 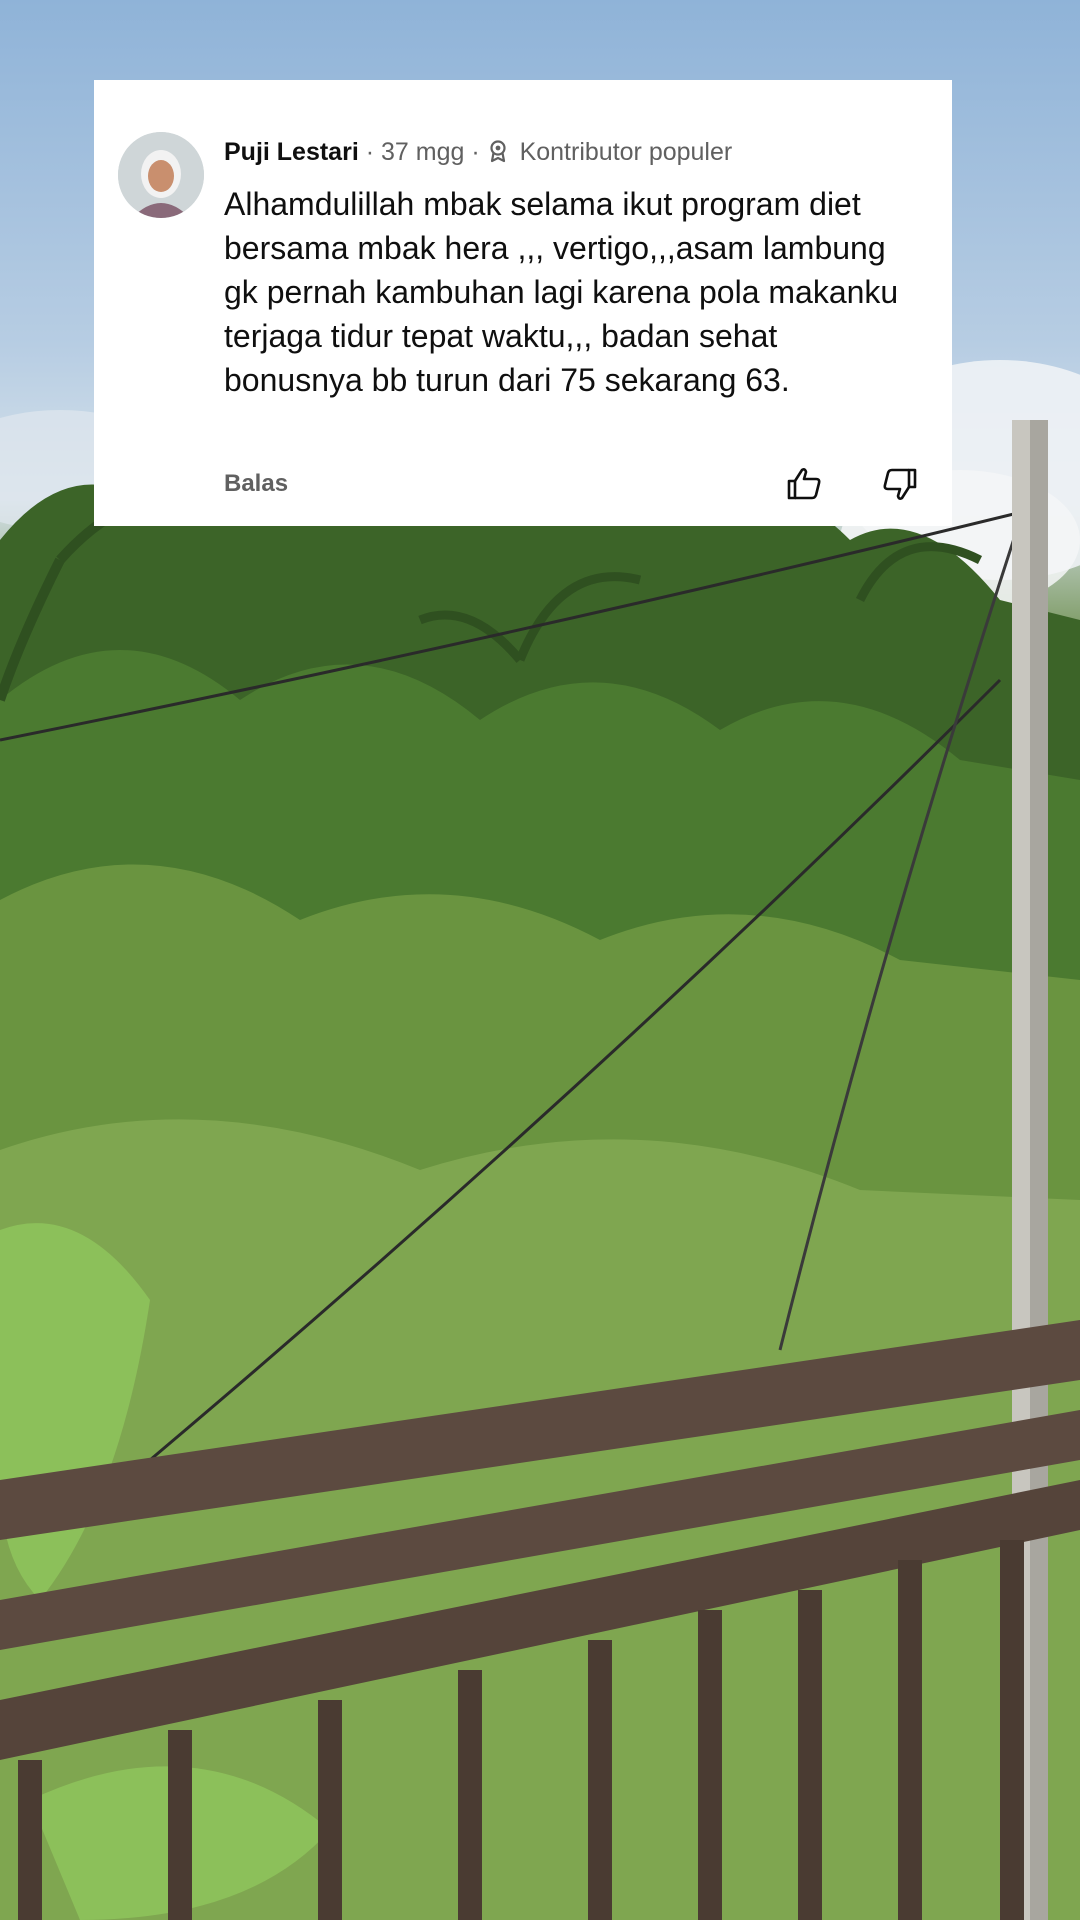 I want to click on avatar, so click(x=161, y=175).